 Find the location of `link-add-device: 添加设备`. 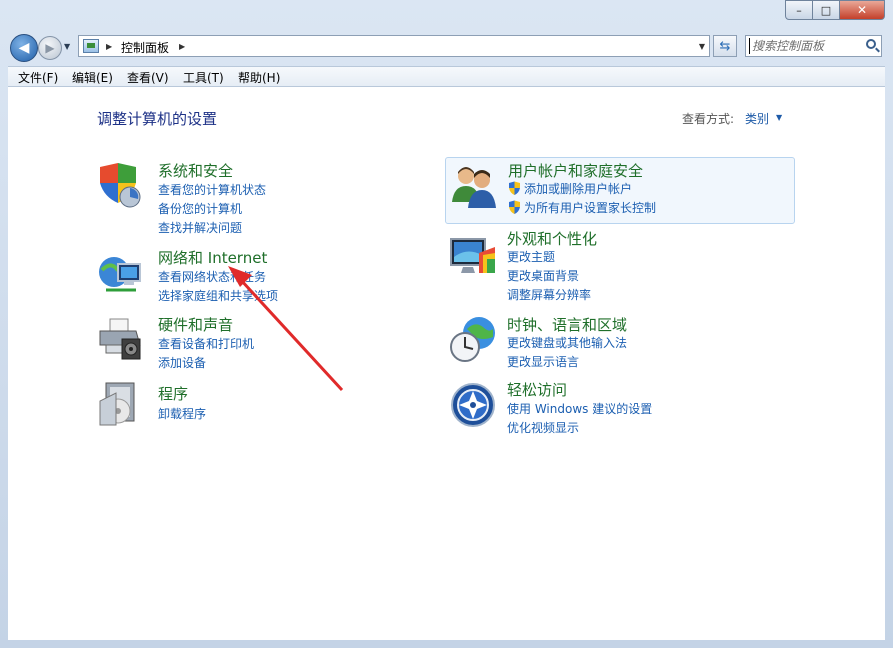

link-add-device: 添加设备 is located at coordinates (182, 362).